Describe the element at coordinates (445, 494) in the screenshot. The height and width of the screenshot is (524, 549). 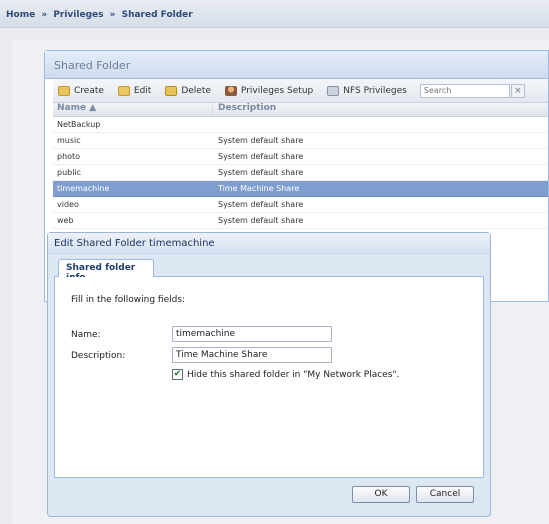
I see `cancel-button: Cancel` at that location.